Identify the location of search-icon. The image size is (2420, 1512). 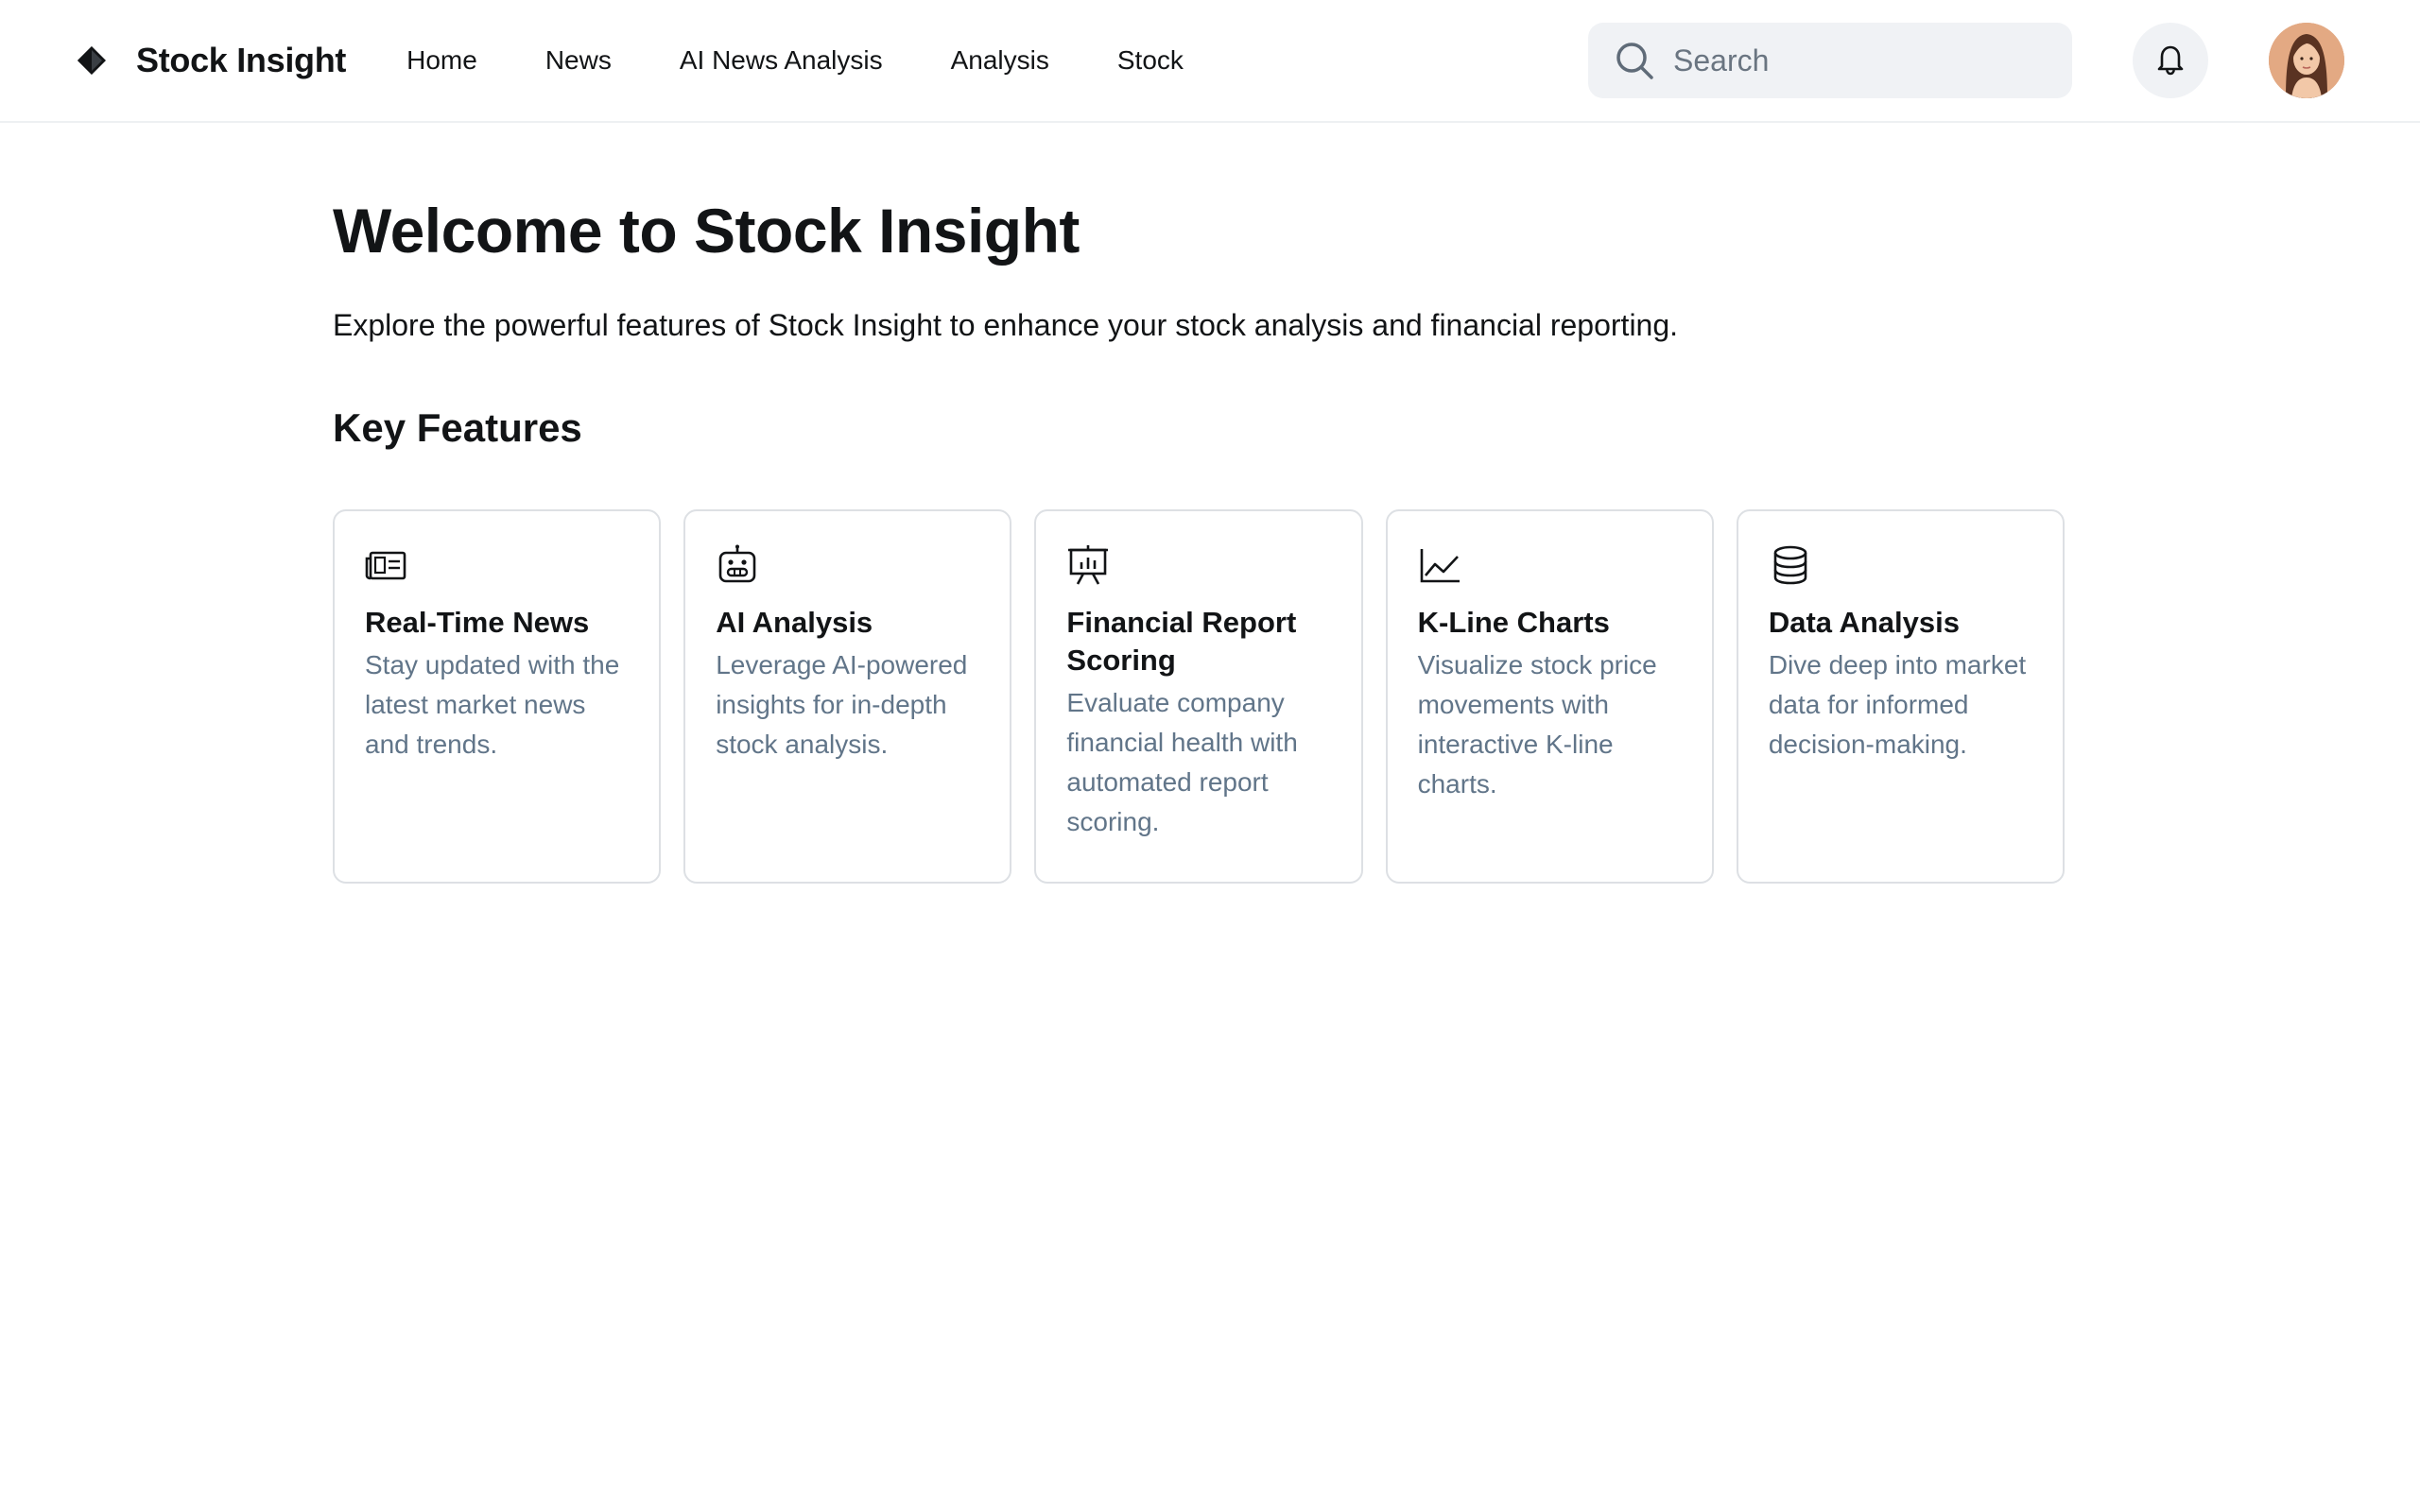
(1634, 60).